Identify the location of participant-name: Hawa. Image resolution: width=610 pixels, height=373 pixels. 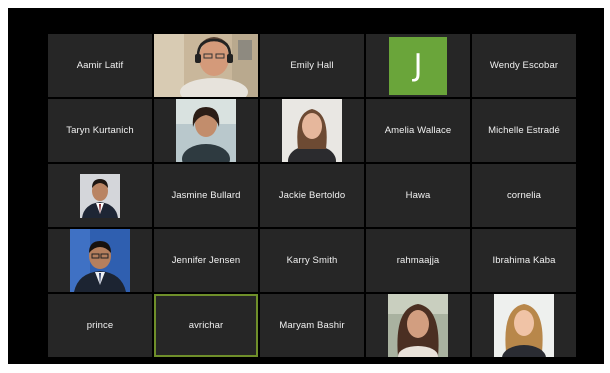
(418, 195).